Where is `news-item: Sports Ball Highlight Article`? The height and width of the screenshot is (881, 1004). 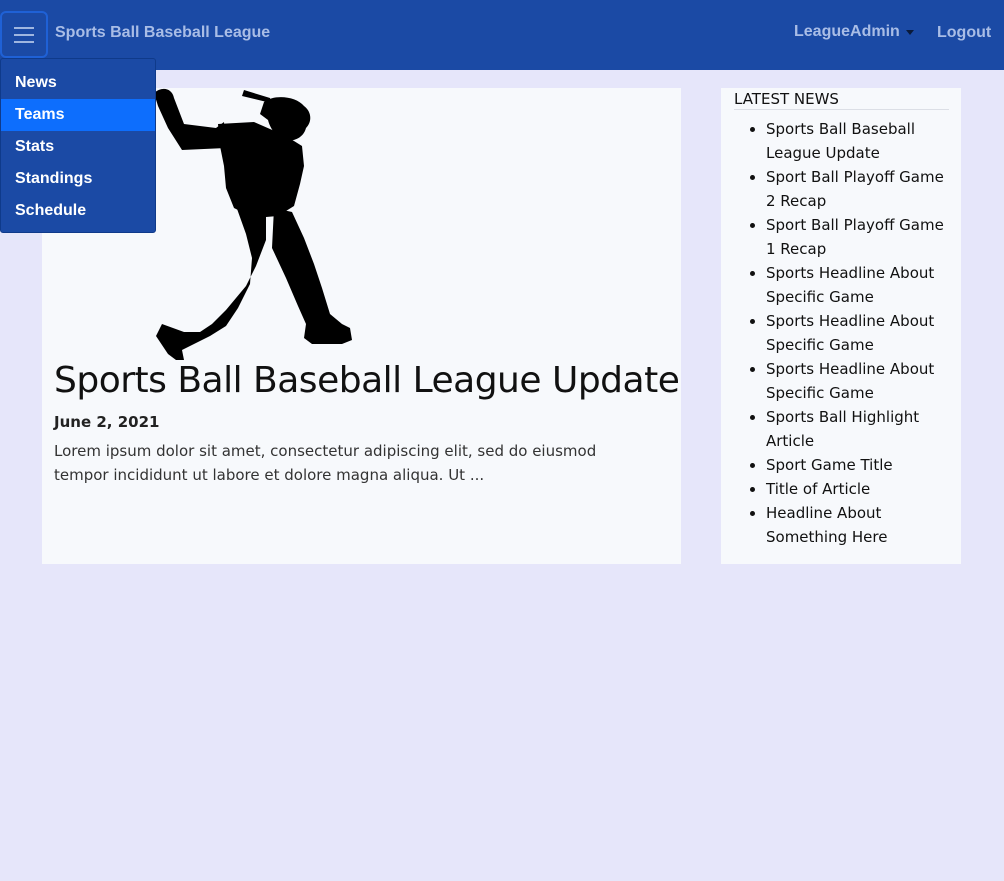 news-item: Sports Ball Highlight Article is located at coordinates (858, 429).